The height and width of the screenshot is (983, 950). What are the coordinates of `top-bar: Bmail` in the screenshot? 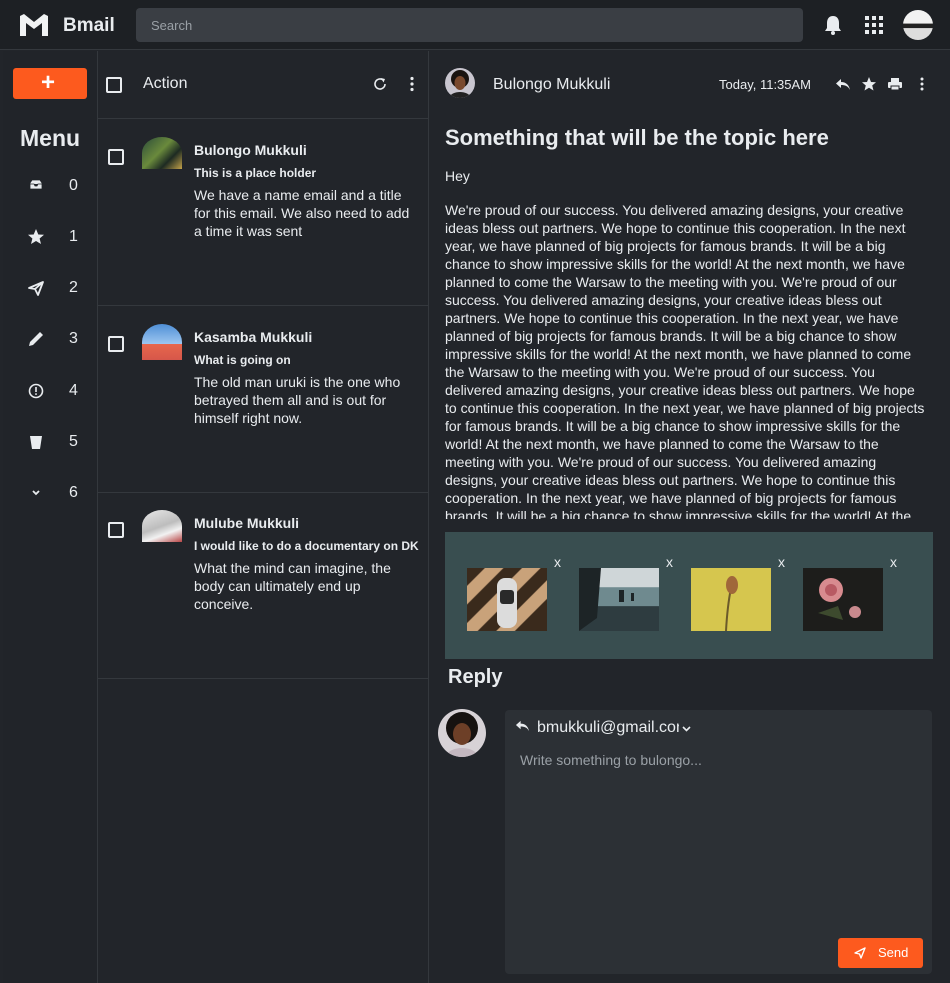 It's located at (475, 25).